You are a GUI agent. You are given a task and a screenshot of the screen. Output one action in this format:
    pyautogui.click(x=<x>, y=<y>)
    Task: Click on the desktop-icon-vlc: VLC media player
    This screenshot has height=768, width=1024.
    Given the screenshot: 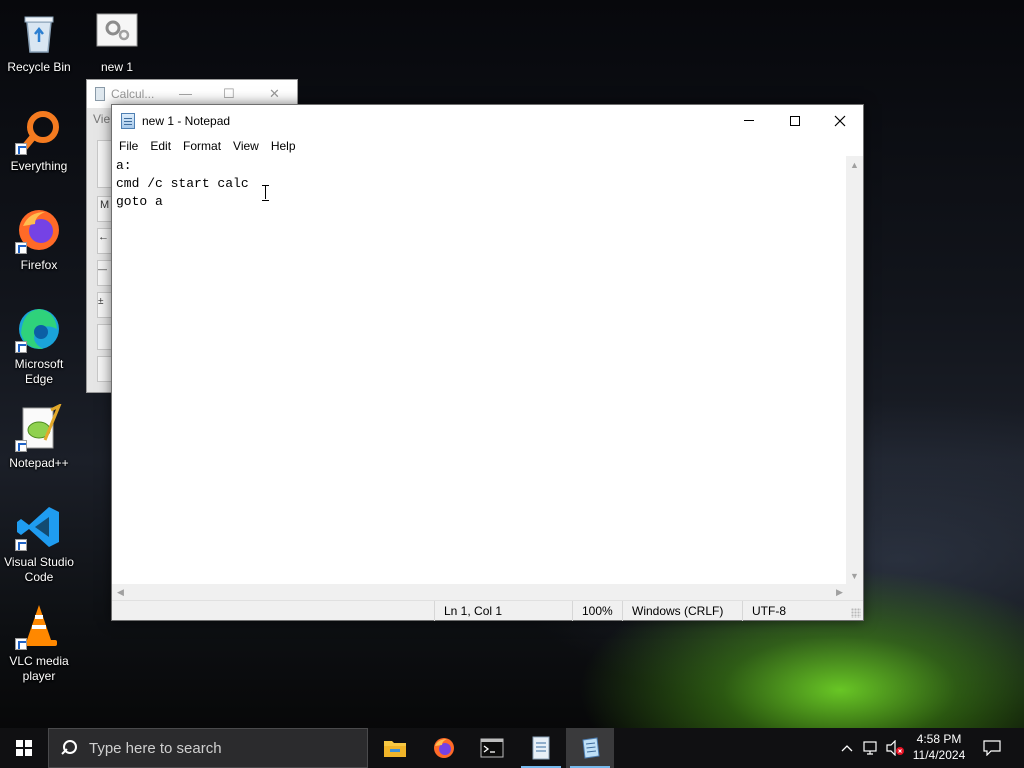 What is the action you would take?
    pyautogui.click(x=39, y=643)
    